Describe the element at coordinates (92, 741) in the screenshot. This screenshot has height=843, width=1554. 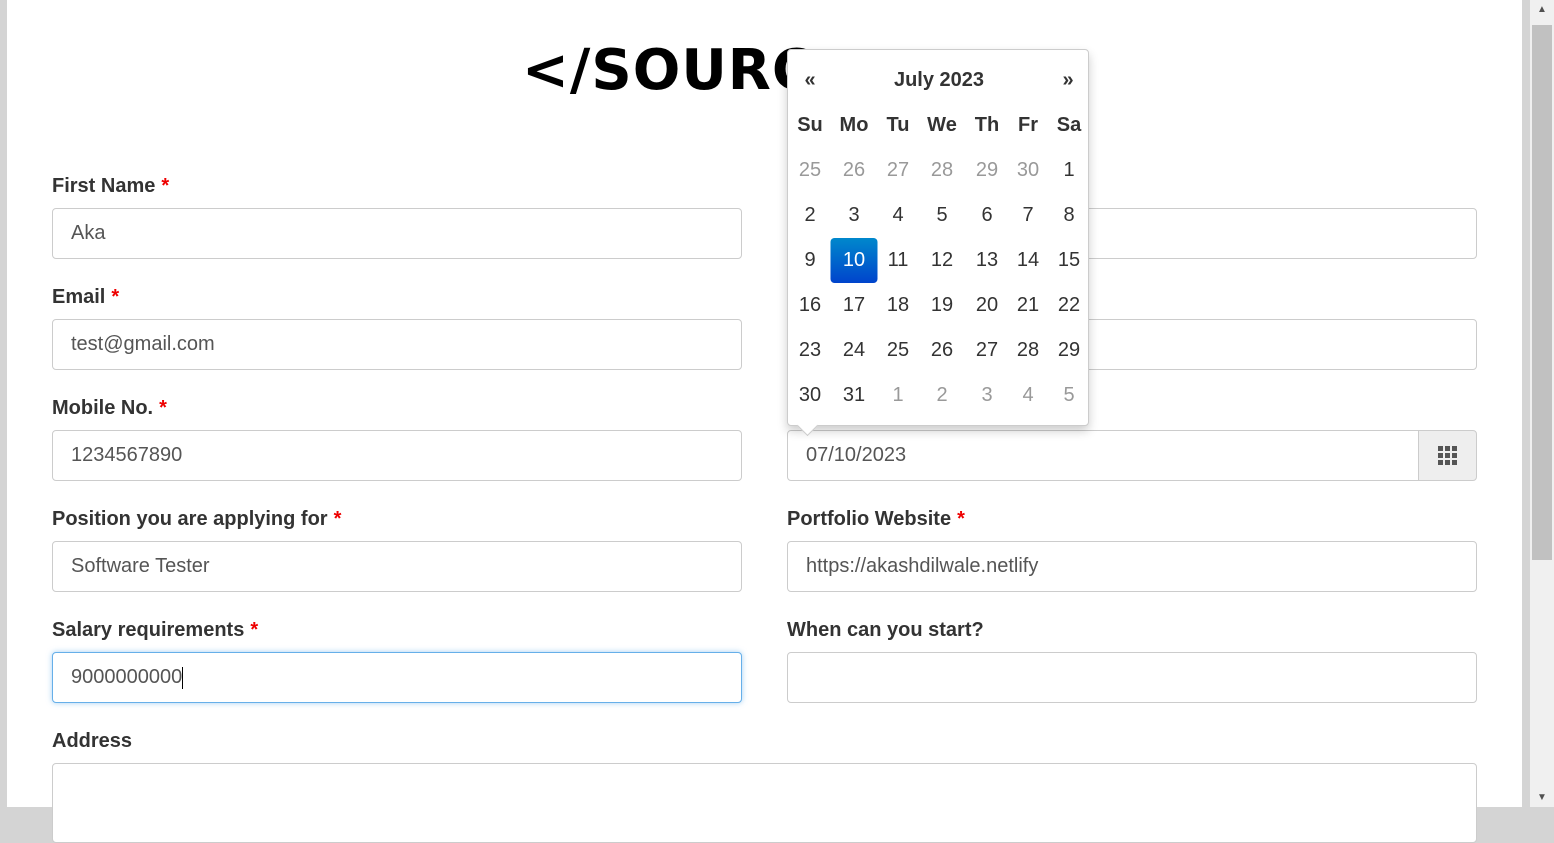
I see `address-label: Address` at that location.